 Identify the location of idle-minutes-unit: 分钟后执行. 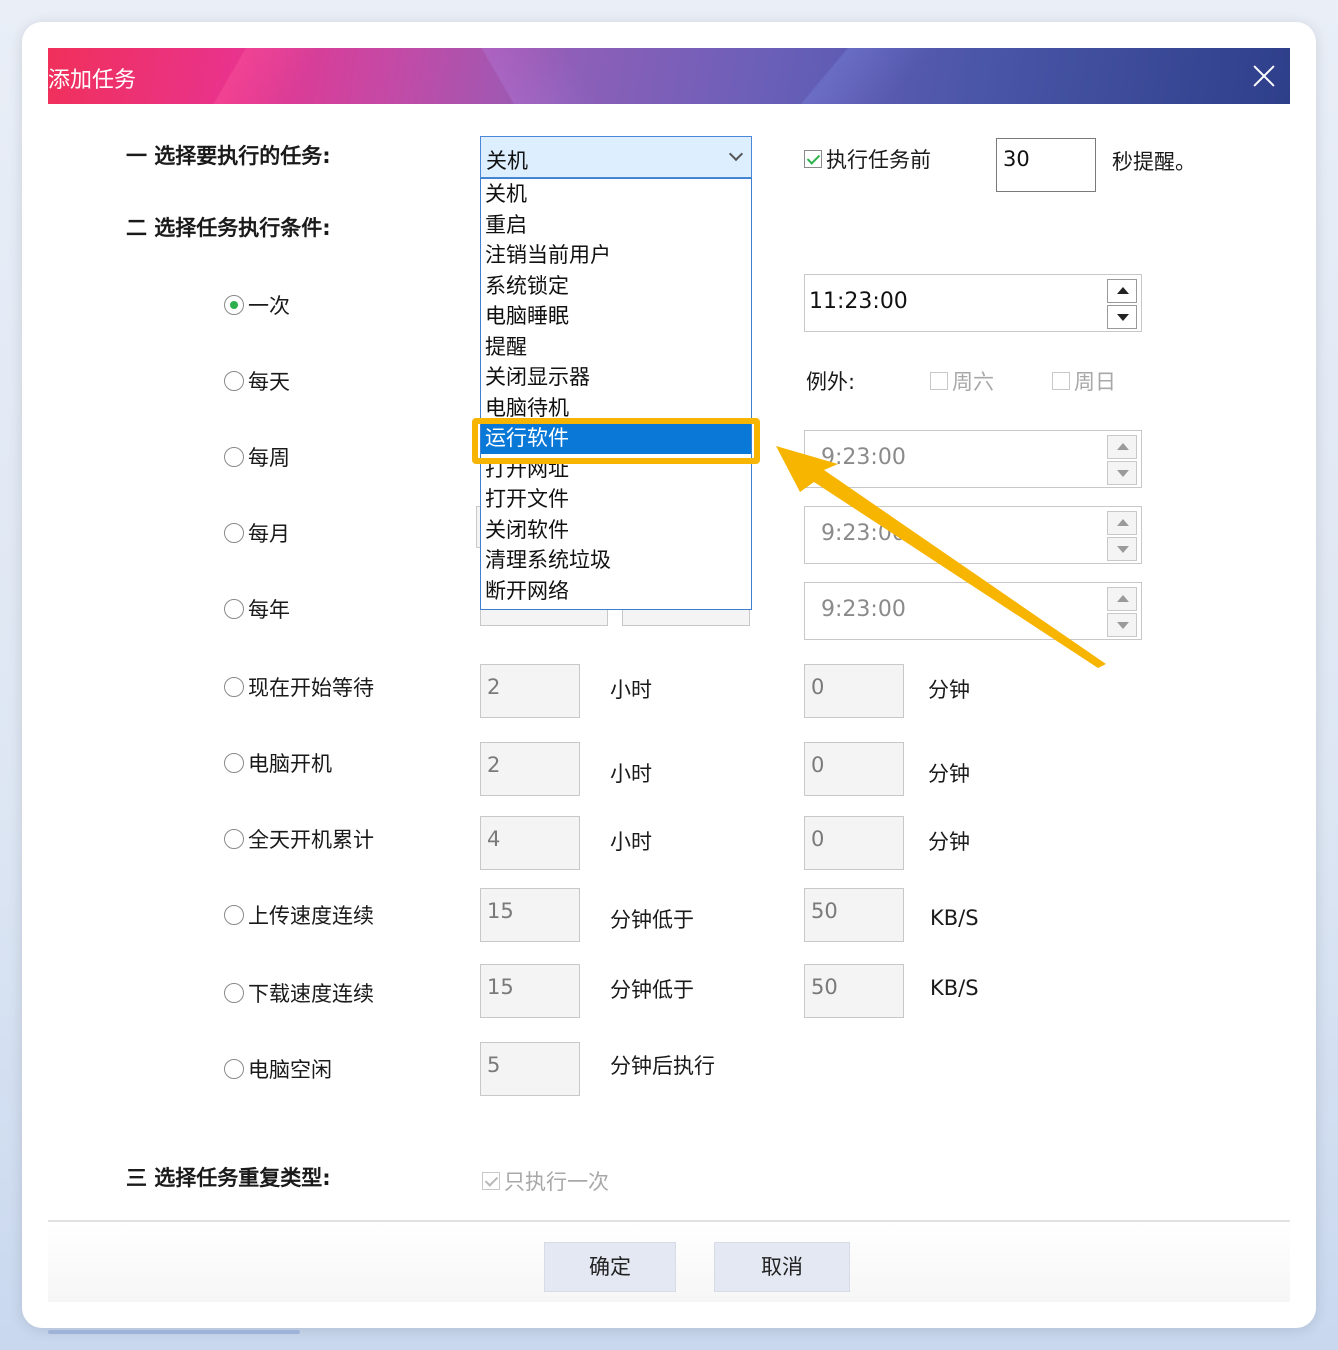
(662, 1066).